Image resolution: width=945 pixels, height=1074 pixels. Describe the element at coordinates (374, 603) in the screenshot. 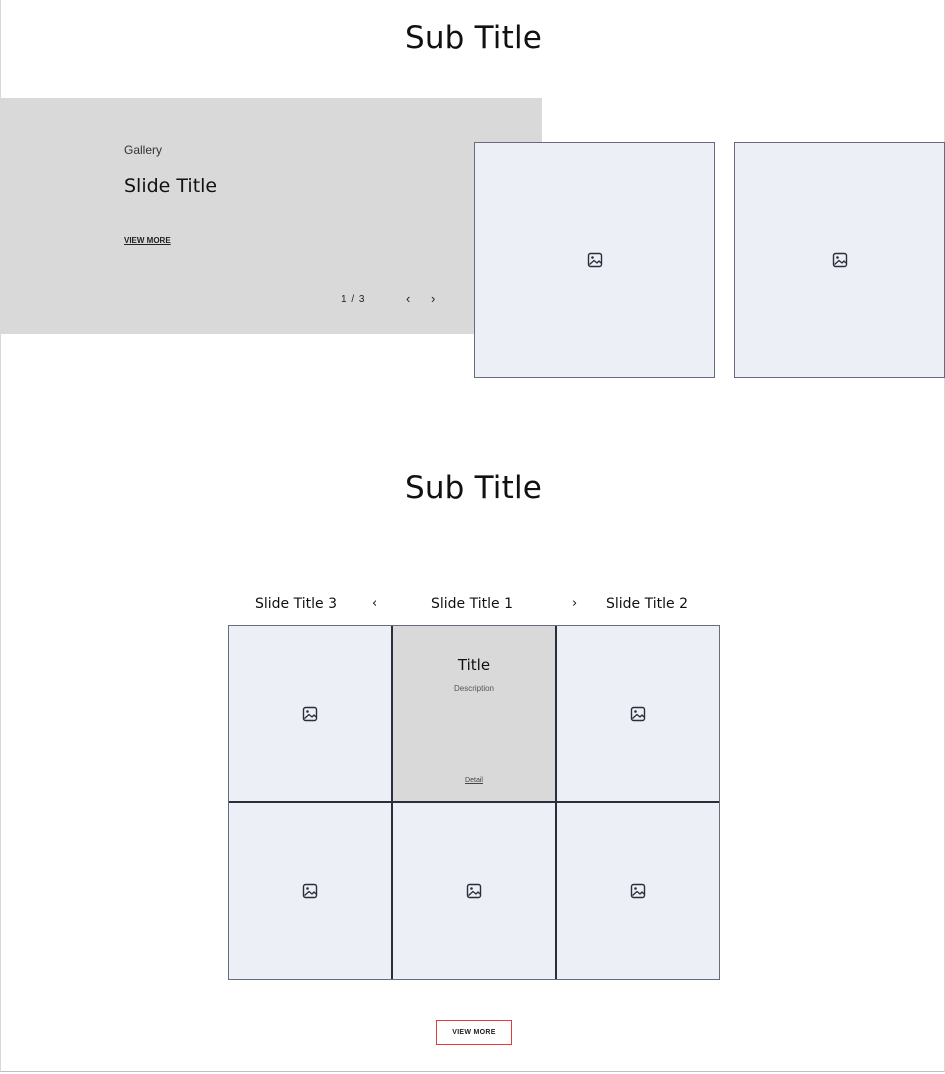

I see `tabs-prev-button: ‹` at that location.